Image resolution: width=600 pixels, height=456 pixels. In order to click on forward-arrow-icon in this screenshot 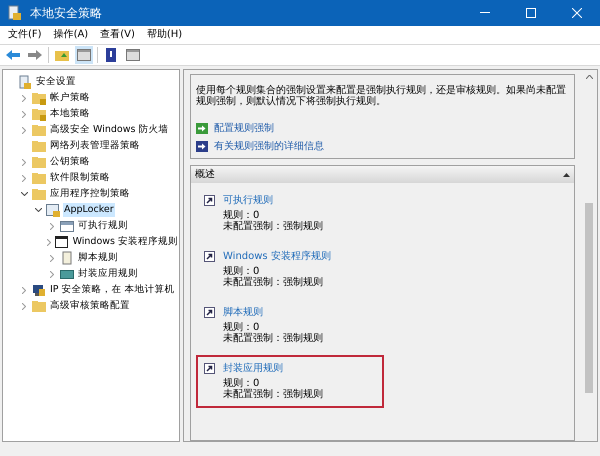, I will do `click(35, 55)`.